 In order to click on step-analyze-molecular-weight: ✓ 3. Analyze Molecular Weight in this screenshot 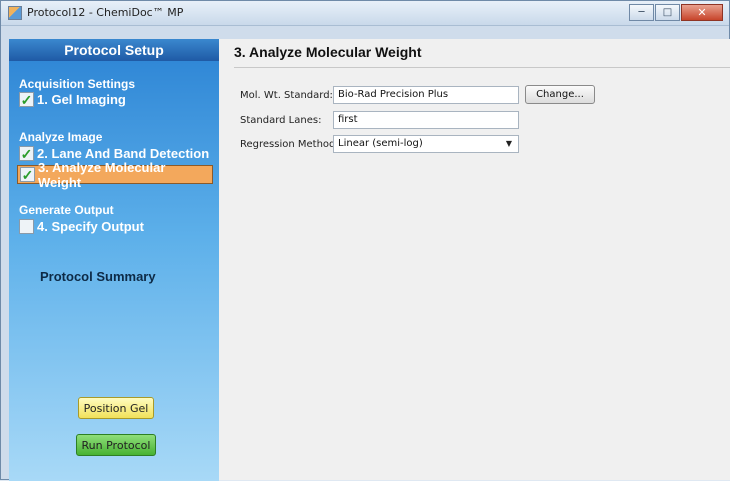, I will do `click(115, 175)`.